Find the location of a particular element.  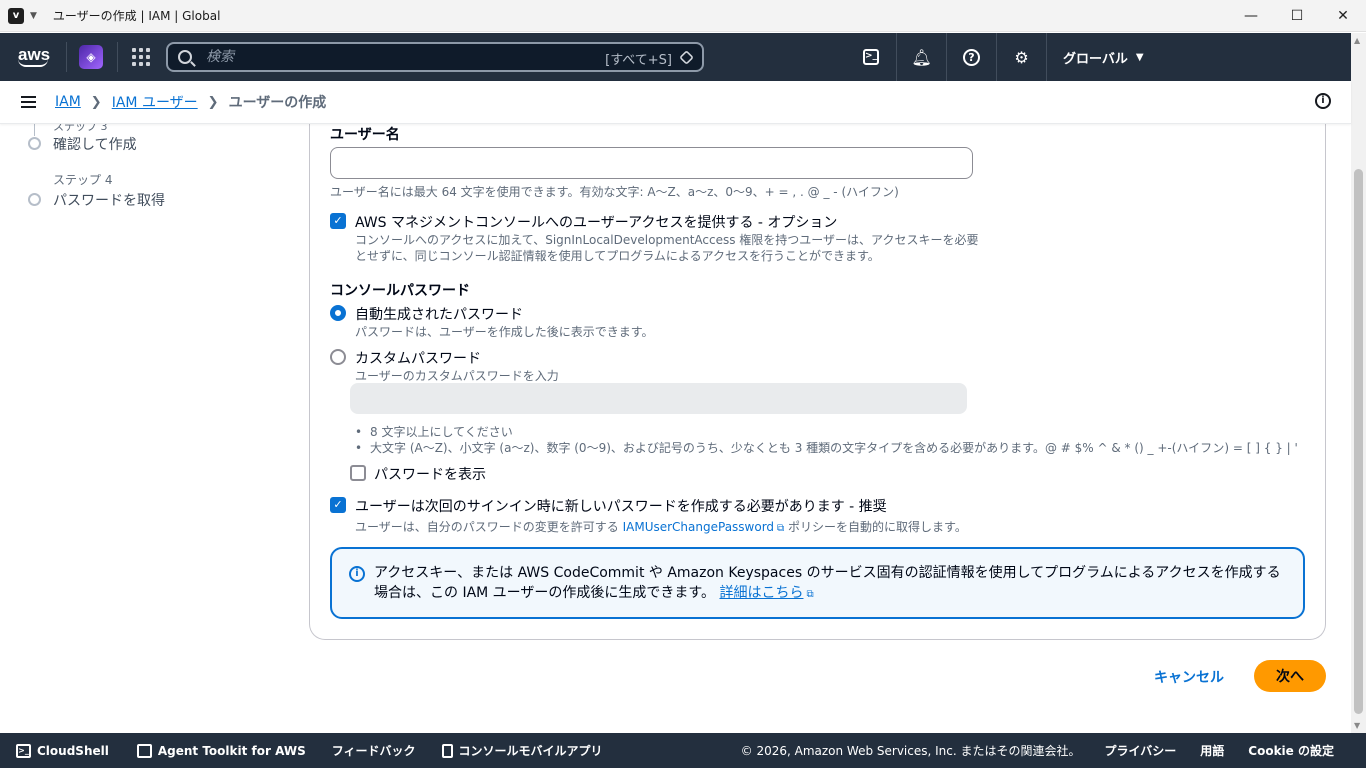

show-password-checkbox is located at coordinates (358, 473).